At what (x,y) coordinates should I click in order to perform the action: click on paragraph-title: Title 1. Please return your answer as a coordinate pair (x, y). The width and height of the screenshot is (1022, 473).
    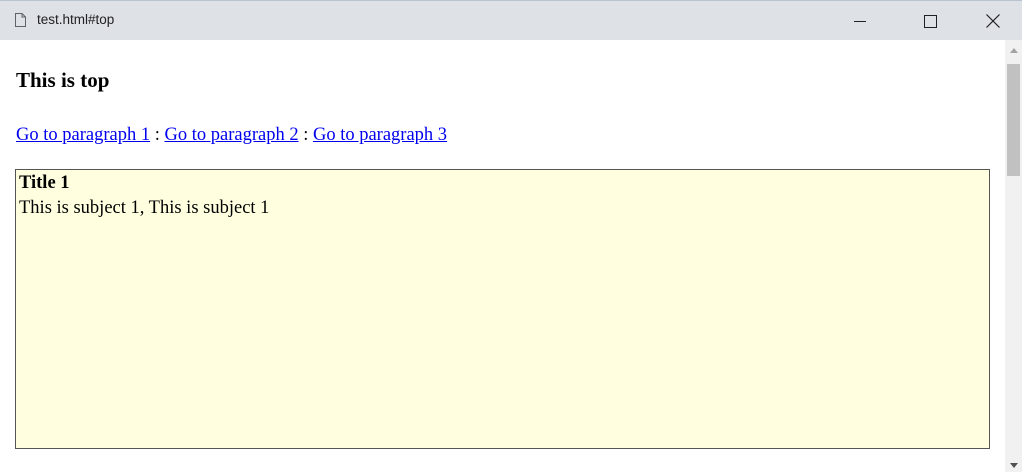
    Looking at the image, I should click on (44, 183).